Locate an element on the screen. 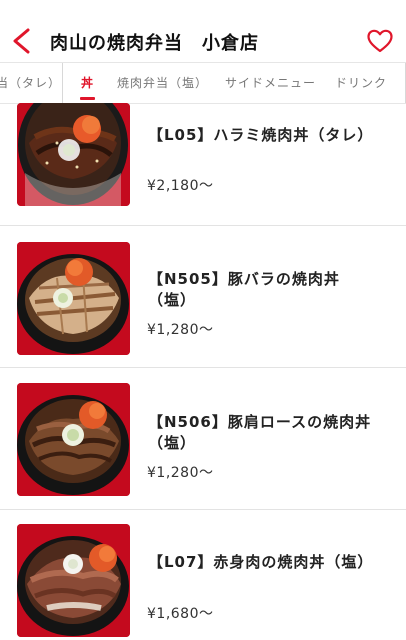 The width and height of the screenshot is (406, 640). category-tabs: 当（タレ） 丼 焼肉弁当（塩） サイドメニュー ドリンク is located at coordinates (203, 83).